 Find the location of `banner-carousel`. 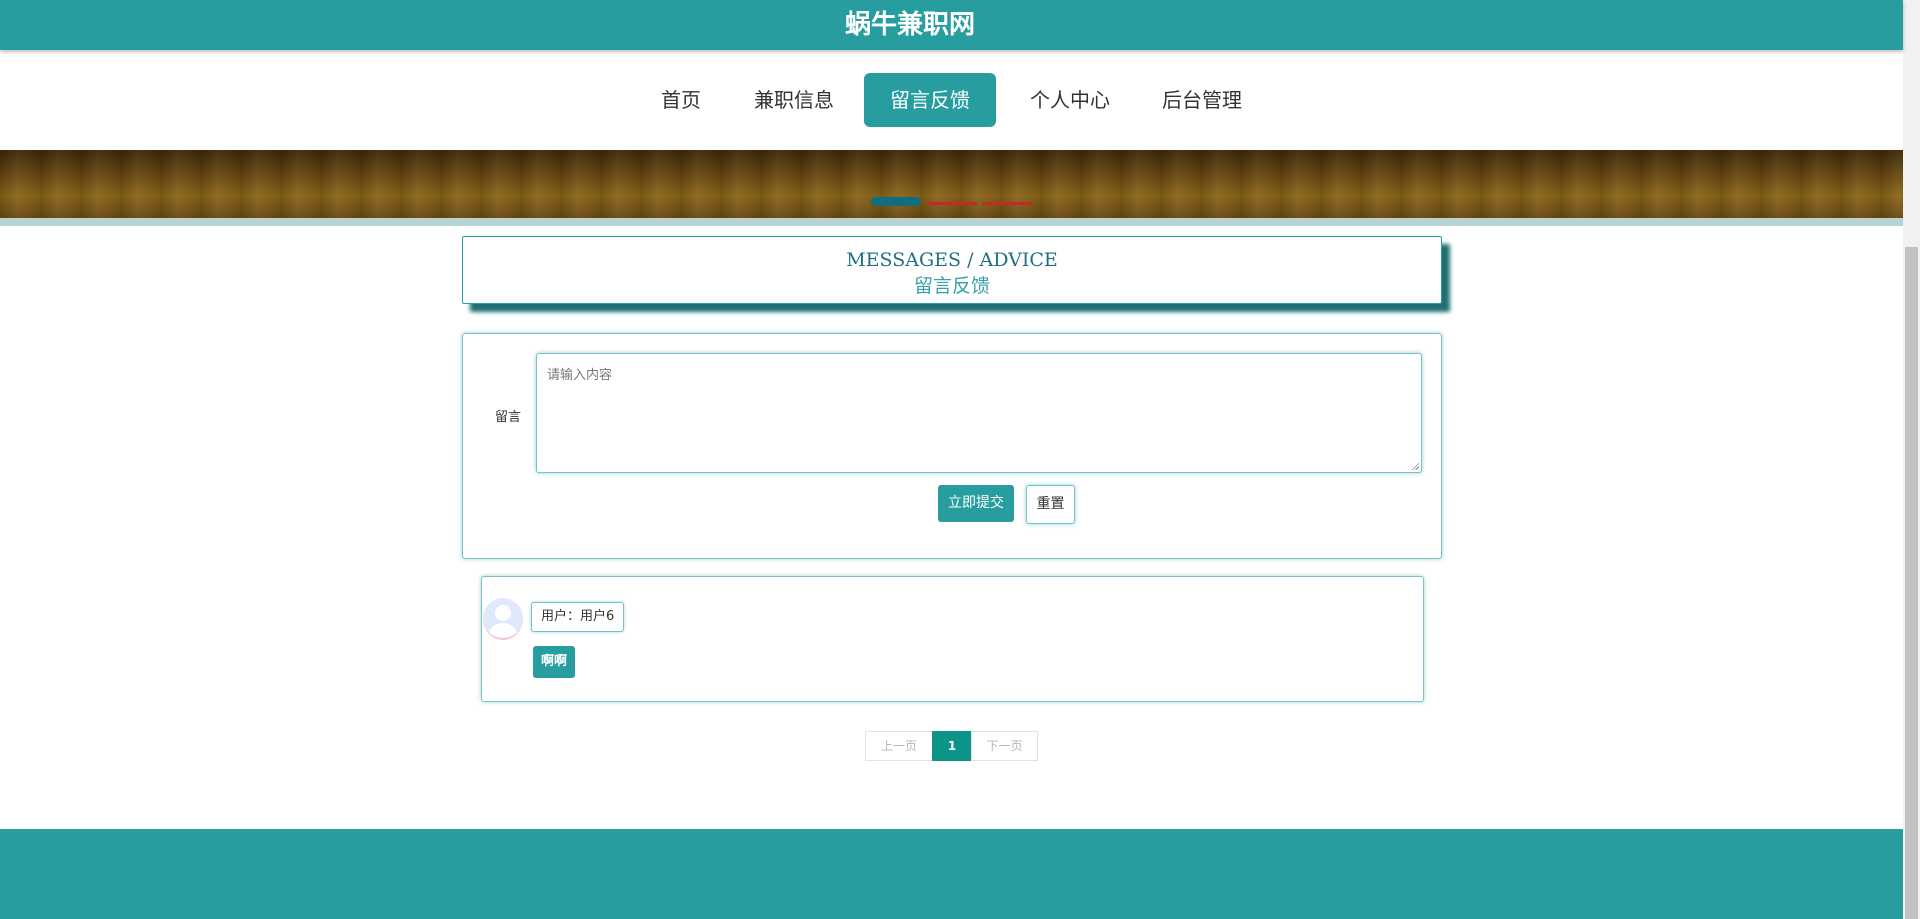

banner-carousel is located at coordinates (951, 188).